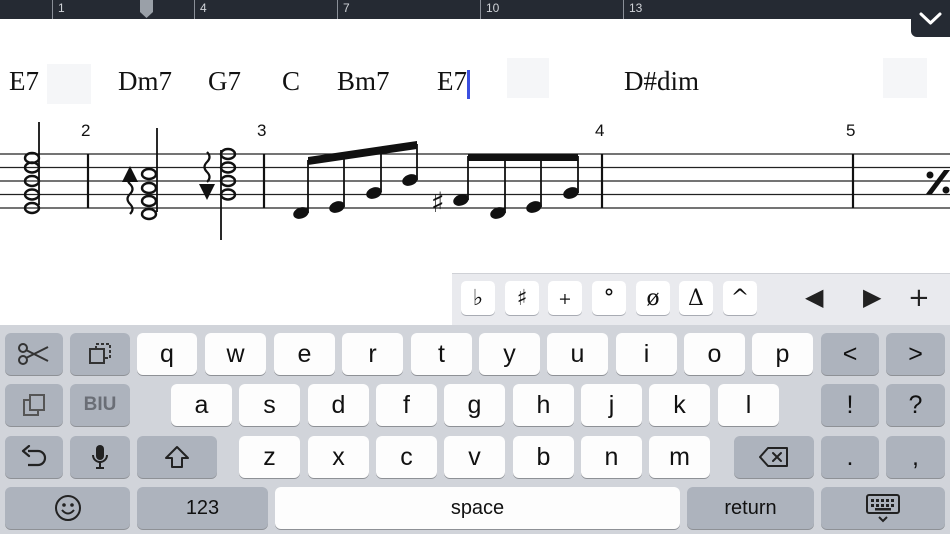 This screenshot has width=950, height=534. I want to click on playhead-marker, so click(146, 9).